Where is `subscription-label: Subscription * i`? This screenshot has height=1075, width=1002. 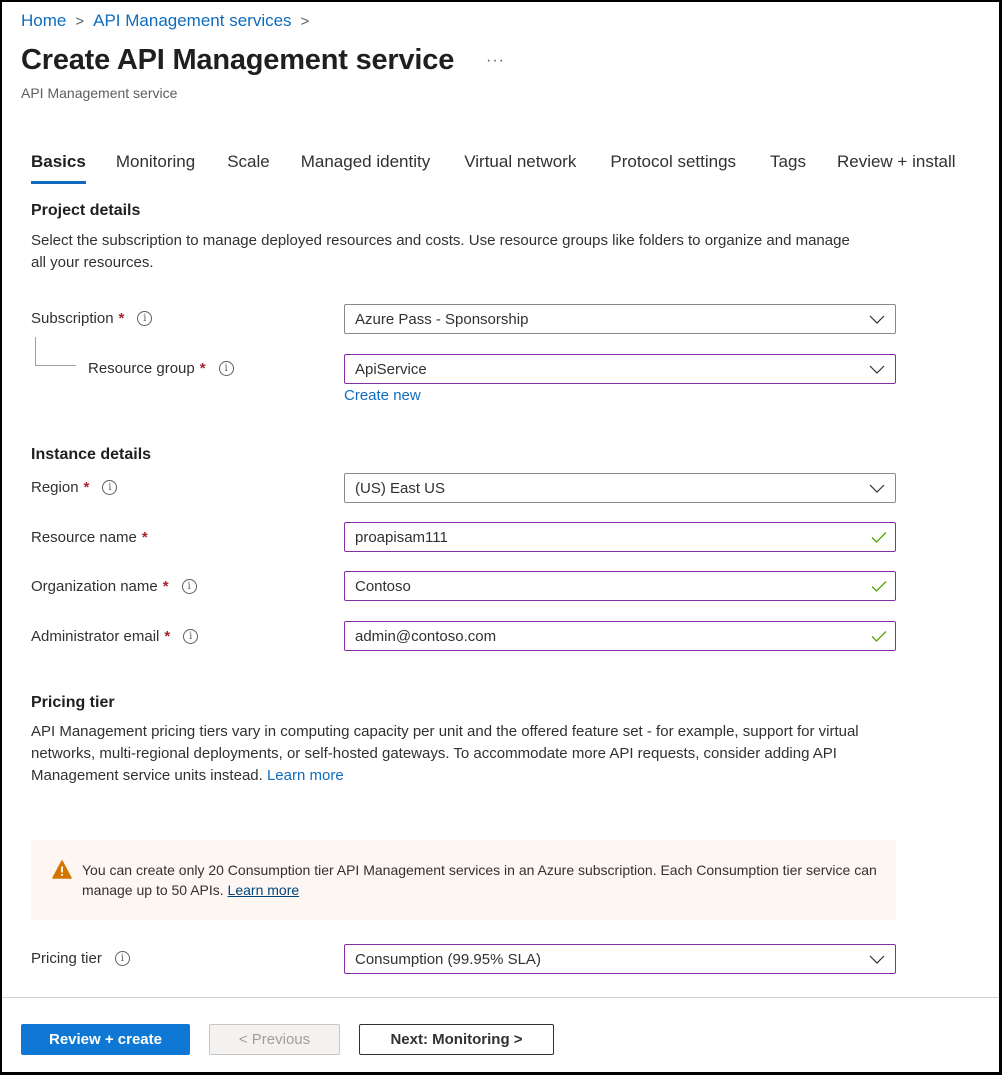 subscription-label: Subscription * i is located at coordinates (92, 318).